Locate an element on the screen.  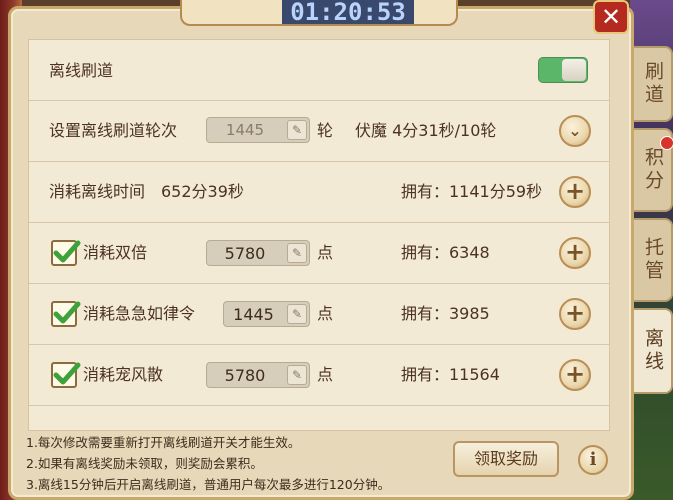
item-label: 消耗急急如律令 is located at coordinates (139, 313).